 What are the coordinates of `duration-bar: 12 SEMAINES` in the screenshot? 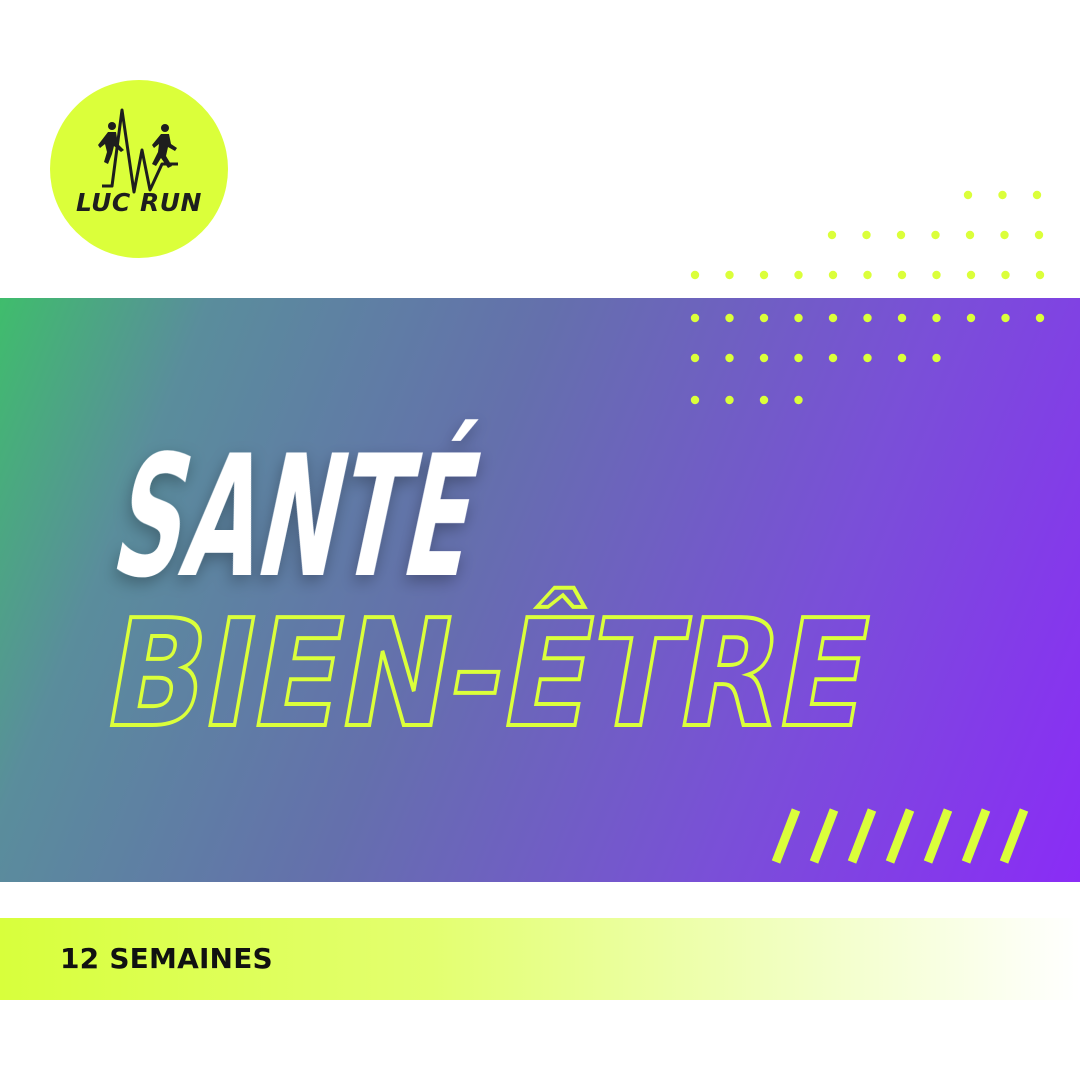 It's located at (540, 959).